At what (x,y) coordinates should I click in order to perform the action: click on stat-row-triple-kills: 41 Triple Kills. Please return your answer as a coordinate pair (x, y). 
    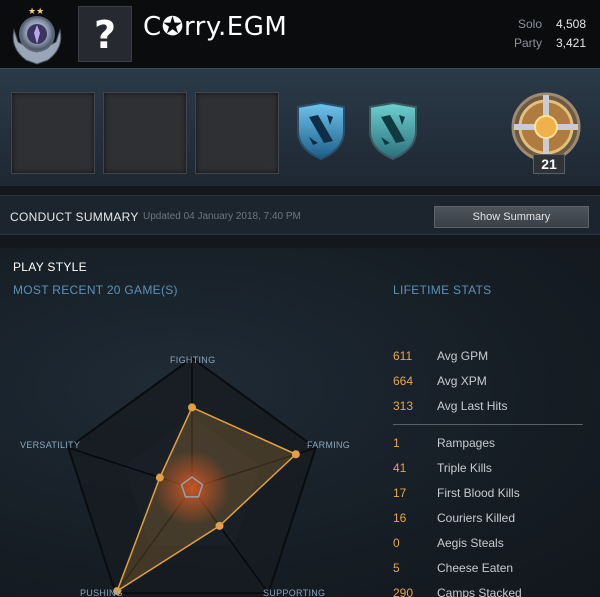
    Looking at the image, I should click on (493, 467).